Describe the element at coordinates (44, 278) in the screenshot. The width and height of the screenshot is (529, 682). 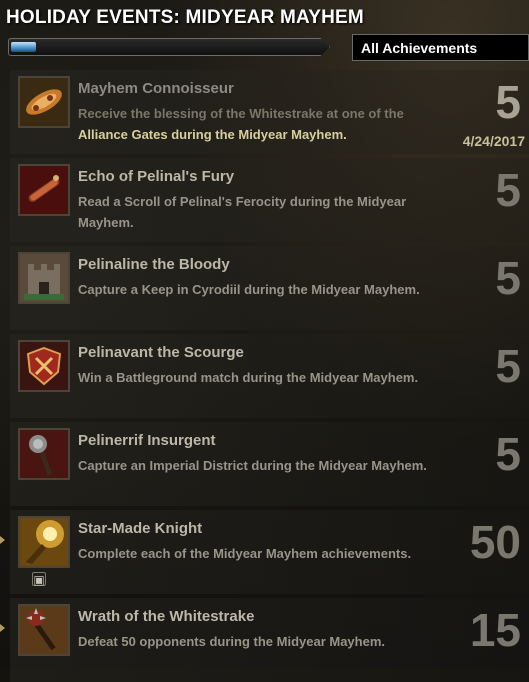
I see `keep-icon` at that location.